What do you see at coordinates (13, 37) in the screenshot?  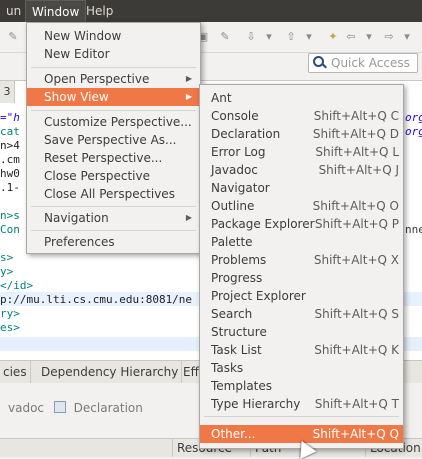 I see `pin-icon: ✎` at bounding box center [13, 37].